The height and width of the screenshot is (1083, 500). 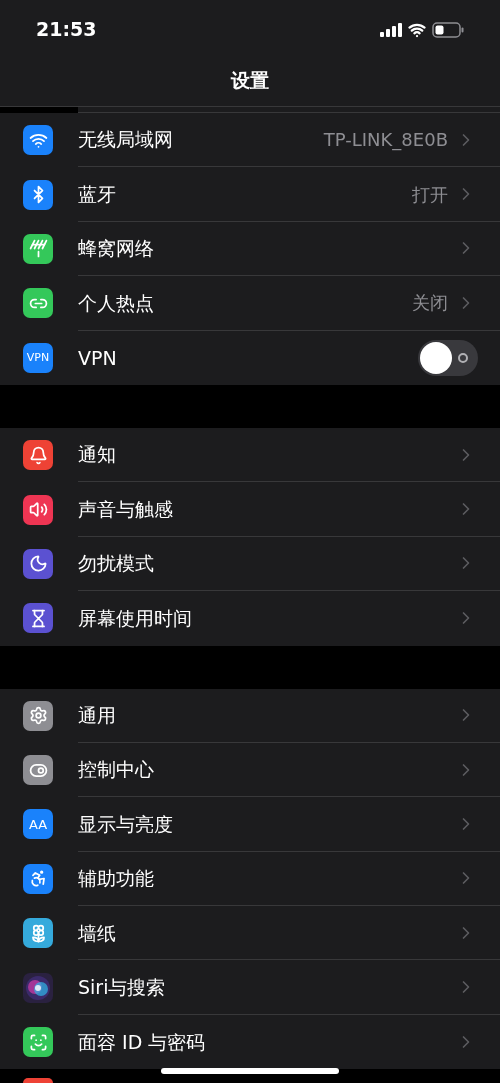 I want to click on settings-row: AA 显示与亮度, so click(x=250, y=824).